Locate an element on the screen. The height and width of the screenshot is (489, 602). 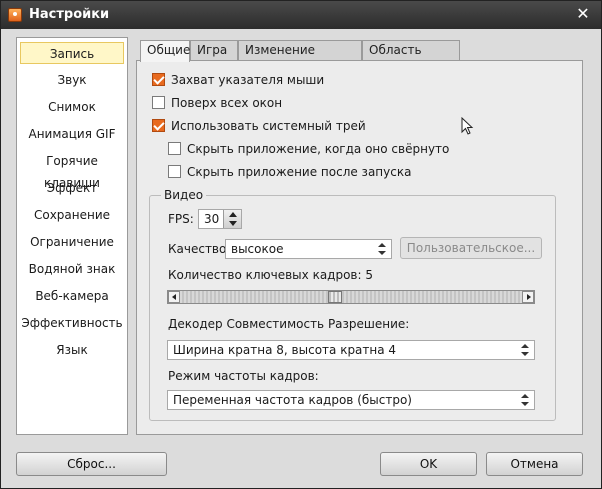
tab-resize: Изменение размера is located at coordinates (300, 58).